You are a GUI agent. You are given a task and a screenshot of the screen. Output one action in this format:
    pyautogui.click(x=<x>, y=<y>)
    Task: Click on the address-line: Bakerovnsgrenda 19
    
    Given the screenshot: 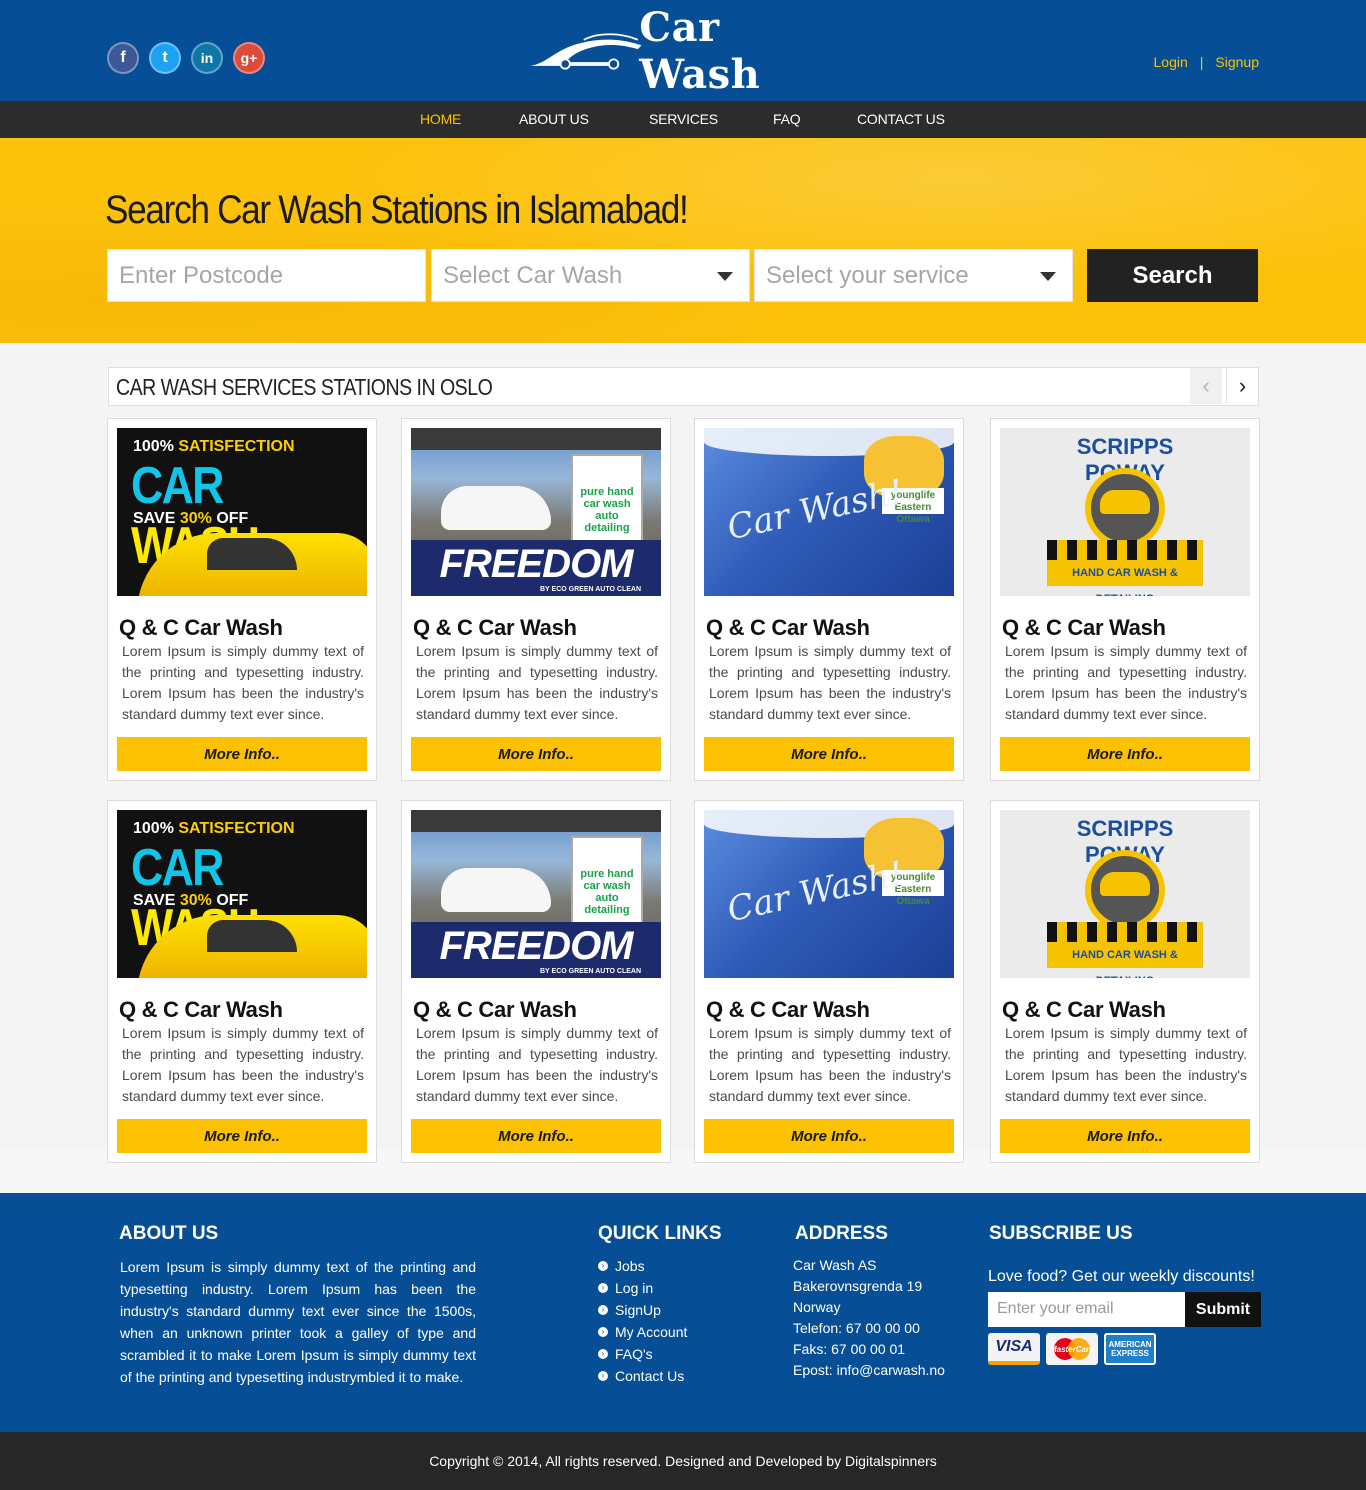 What is the action you would take?
    pyautogui.click(x=858, y=1286)
    